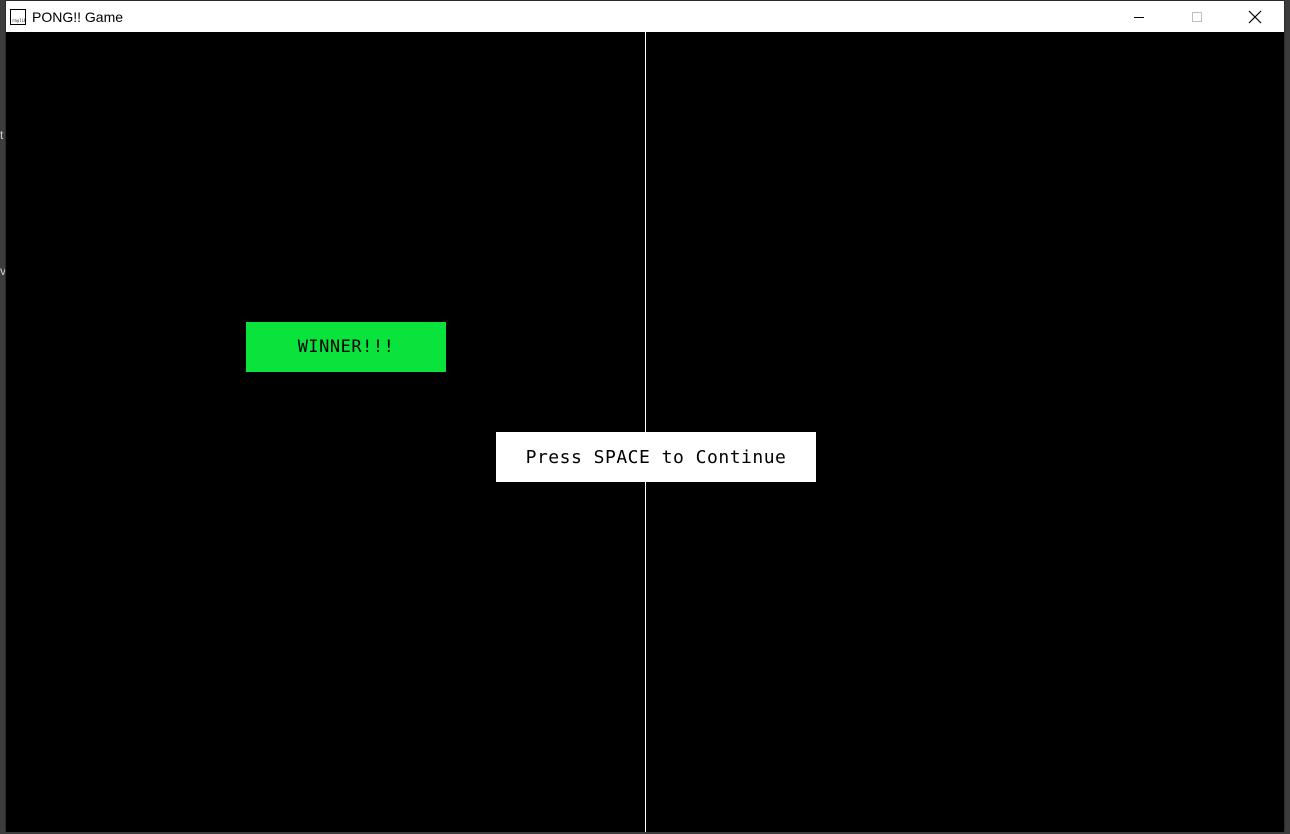 Image resolution: width=1290 pixels, height=834 pixels. Describe the element at coordinates (18, 16) in the screenshot. I see `raylib-icon: raylib` at that location.